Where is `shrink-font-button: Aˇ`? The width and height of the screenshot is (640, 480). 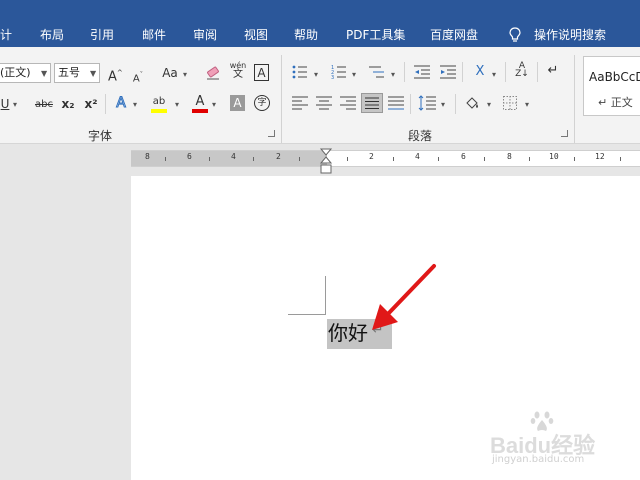
shrink-font-button: Aˇ is located at coordinates (138, 77).